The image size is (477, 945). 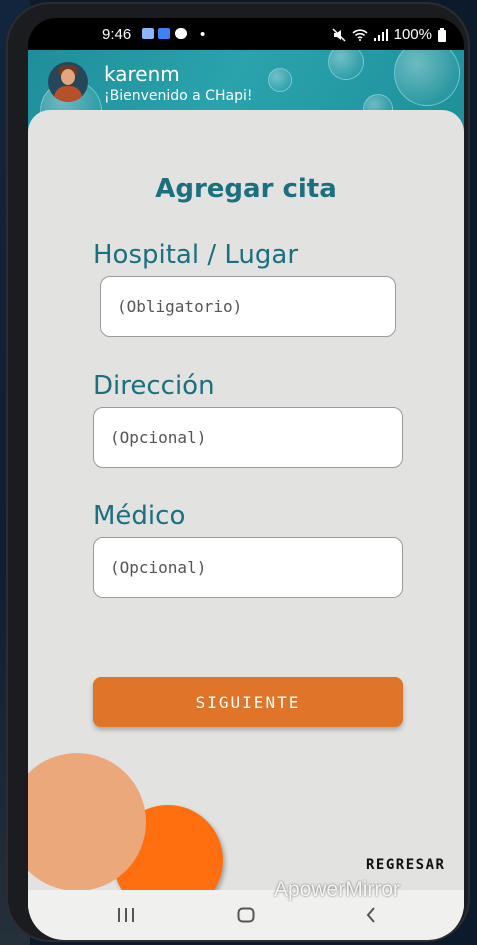 What do you see at coordinates (337, 889) in the screenshot?
I see `watermark: ApowerMirror` at bounding box center [337, 889].